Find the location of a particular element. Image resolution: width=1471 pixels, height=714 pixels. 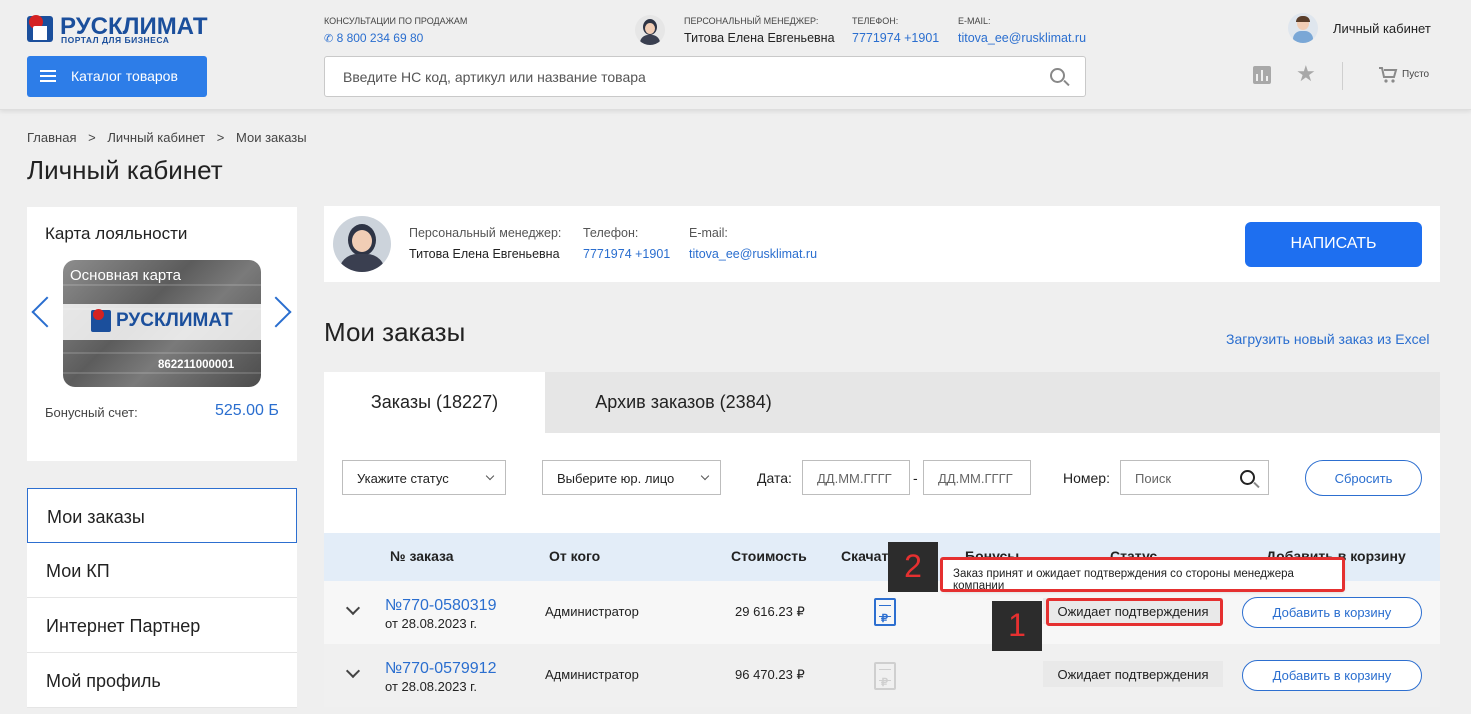

manager-name: Титова Елена Евгеньевна is located at coordinates (759, 38).